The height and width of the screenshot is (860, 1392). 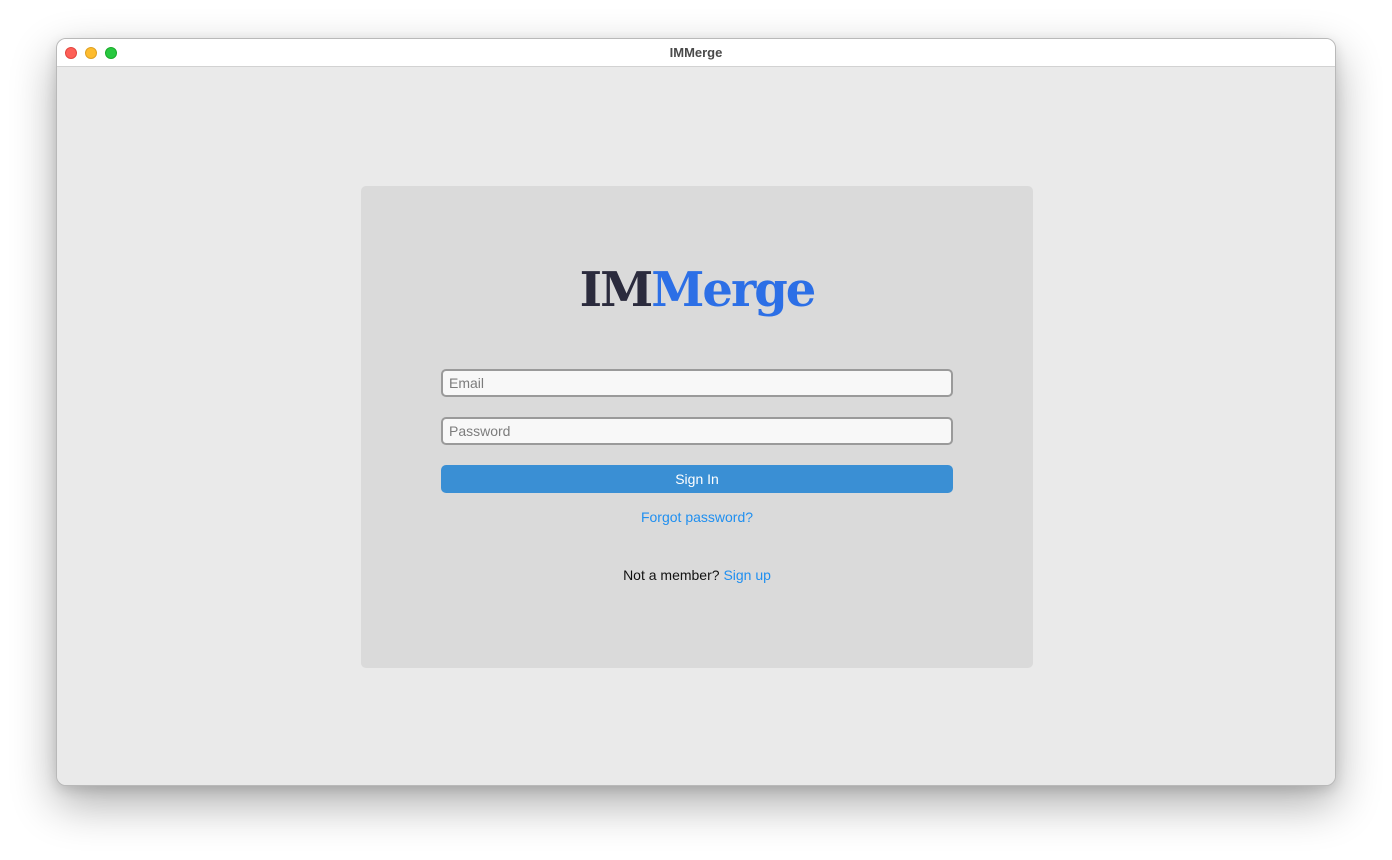 I want to click on forgot-password-row: Forgot password?, so click(x=697, y=517).